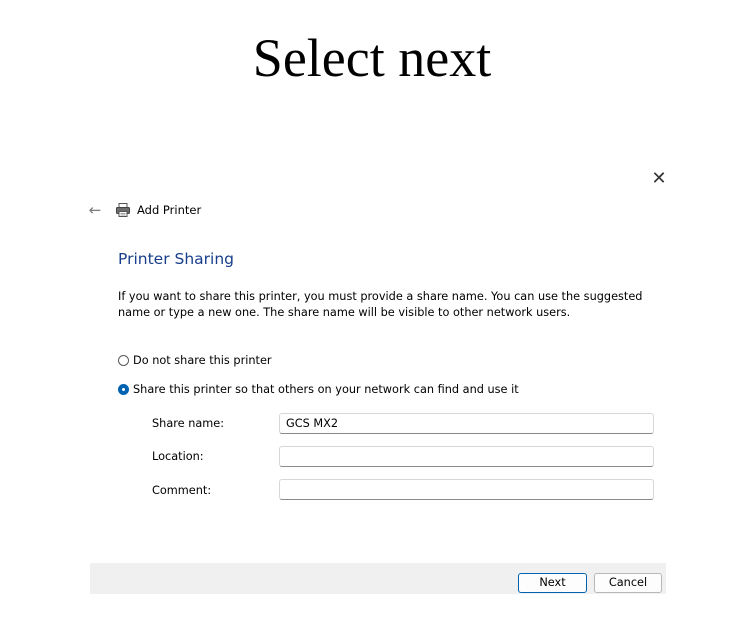  I want to click on comment-label: Comment:, so click(182, 490).